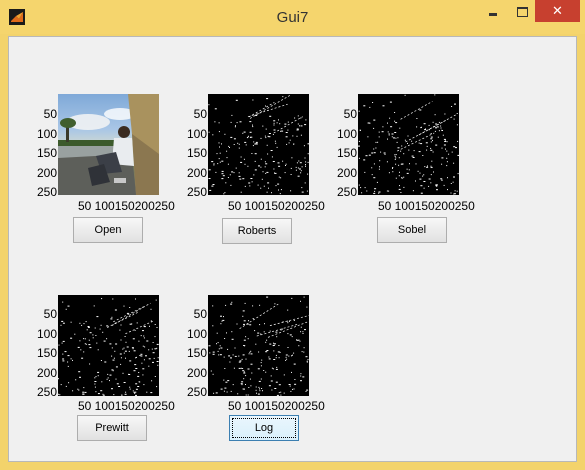 Image resolution: width=585 pixels, height=470 pixels. I want to click on log-button: Log, so click(264, 428).